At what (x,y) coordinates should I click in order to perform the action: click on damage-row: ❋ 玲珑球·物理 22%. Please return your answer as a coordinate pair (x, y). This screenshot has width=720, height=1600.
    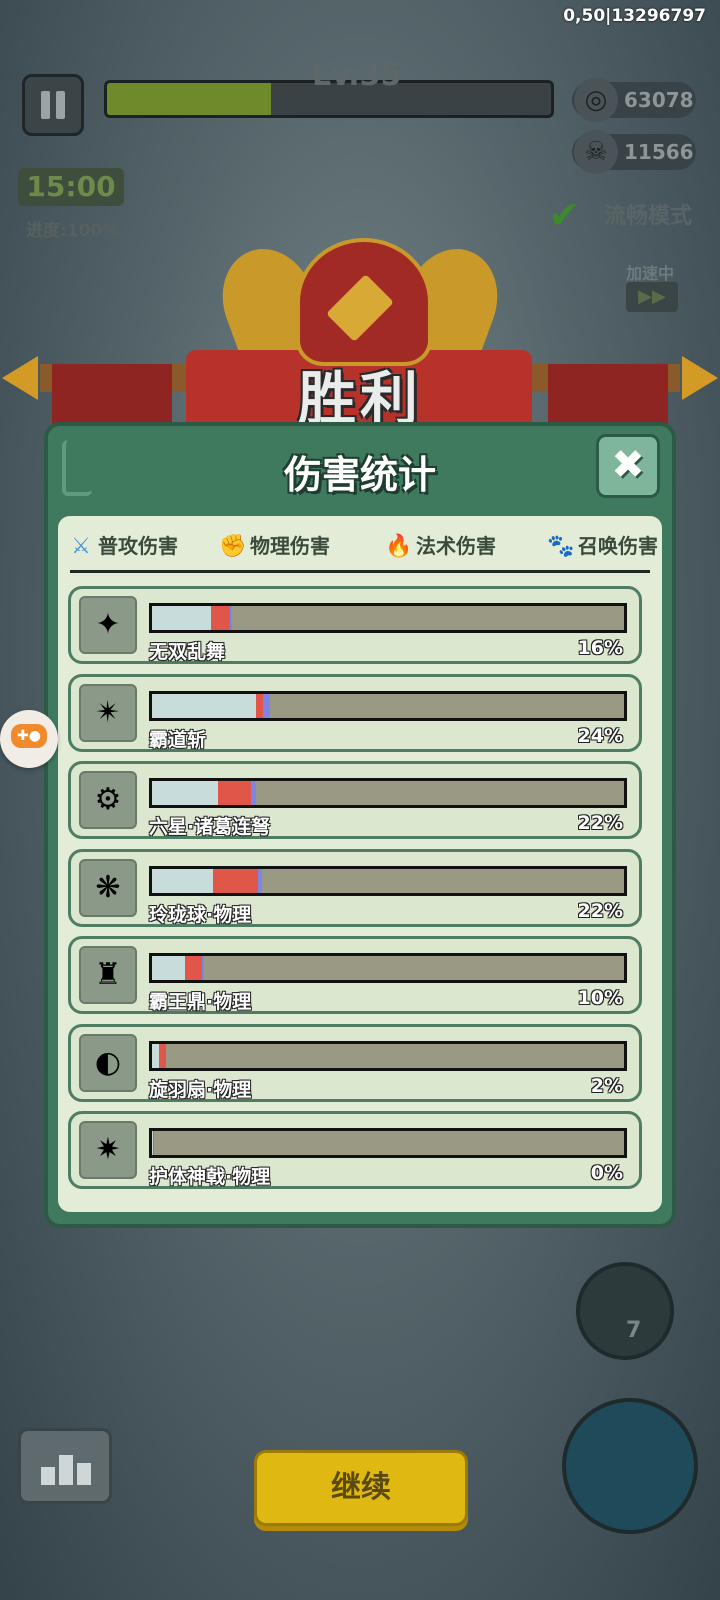
    Looking at the image, I should click on (355, 887).